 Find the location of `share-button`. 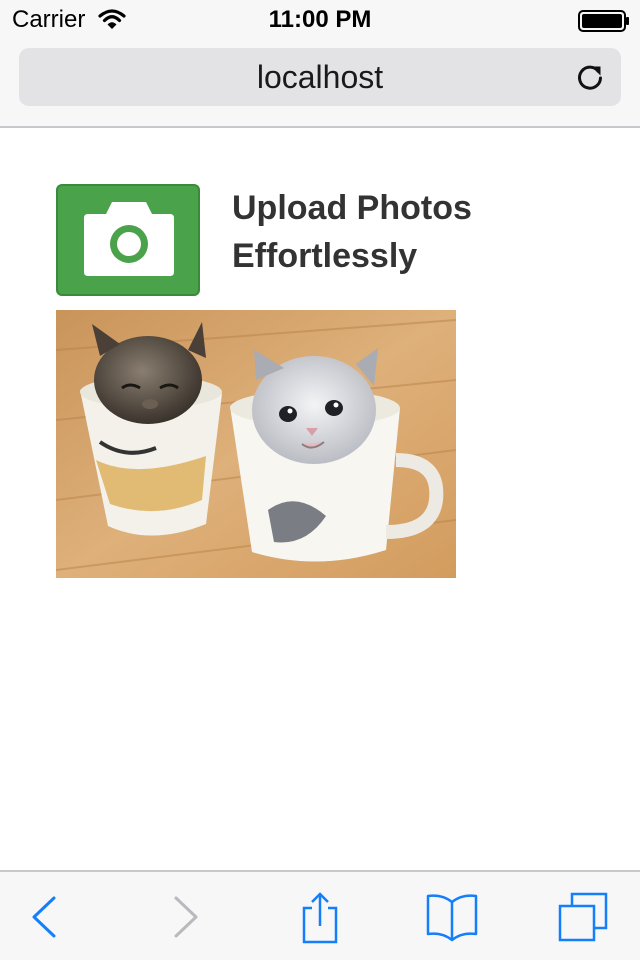

share-button is located at coordinates (320, 917).